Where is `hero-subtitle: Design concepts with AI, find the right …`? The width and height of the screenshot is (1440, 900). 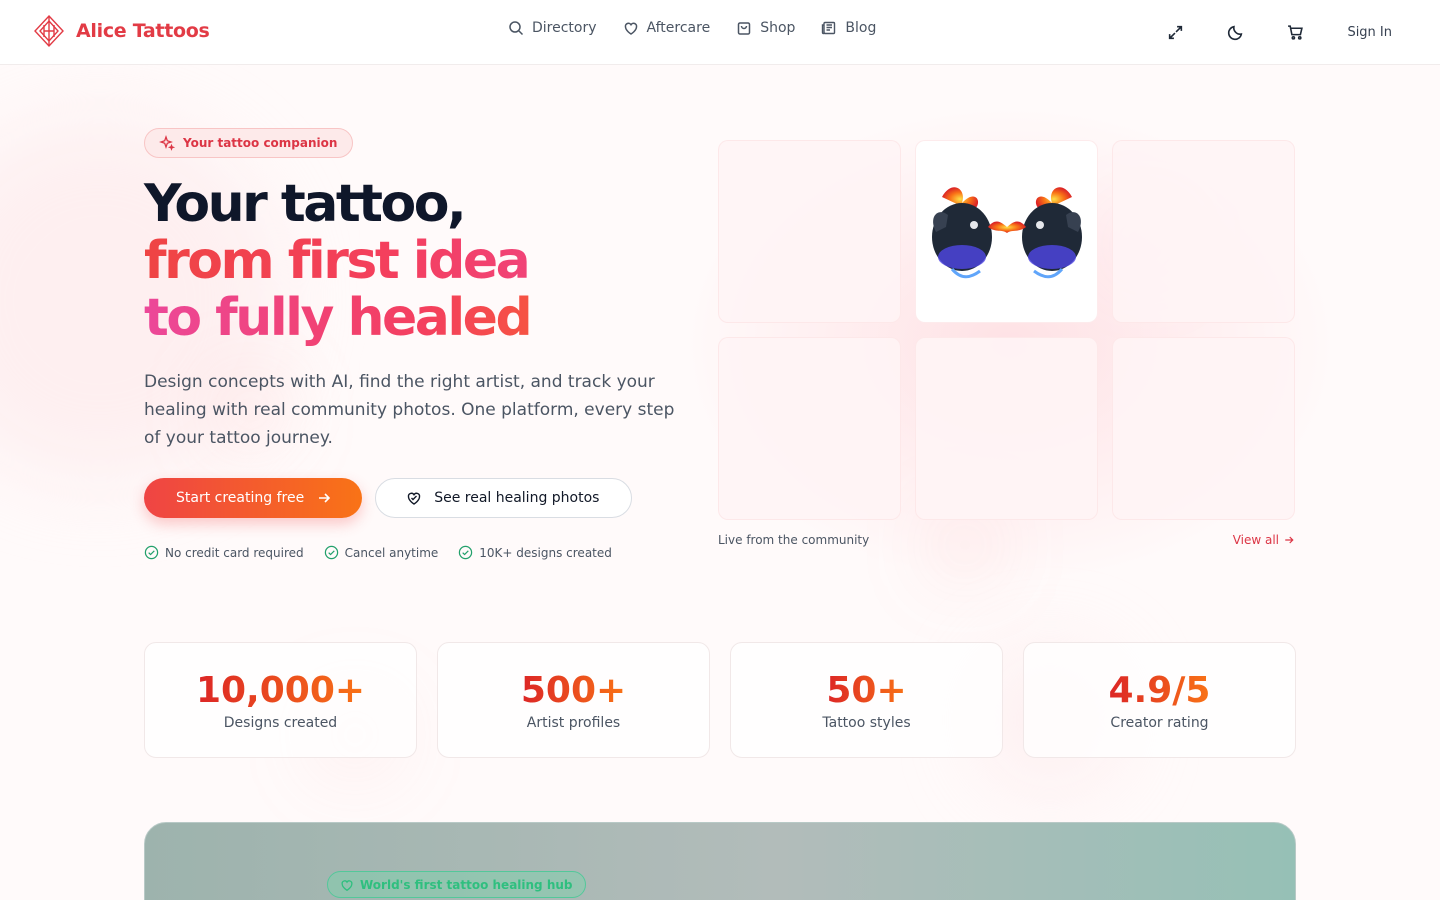
hero-subtitle: Design concepts with AI, find the right … is located at coordinates (409, 410).